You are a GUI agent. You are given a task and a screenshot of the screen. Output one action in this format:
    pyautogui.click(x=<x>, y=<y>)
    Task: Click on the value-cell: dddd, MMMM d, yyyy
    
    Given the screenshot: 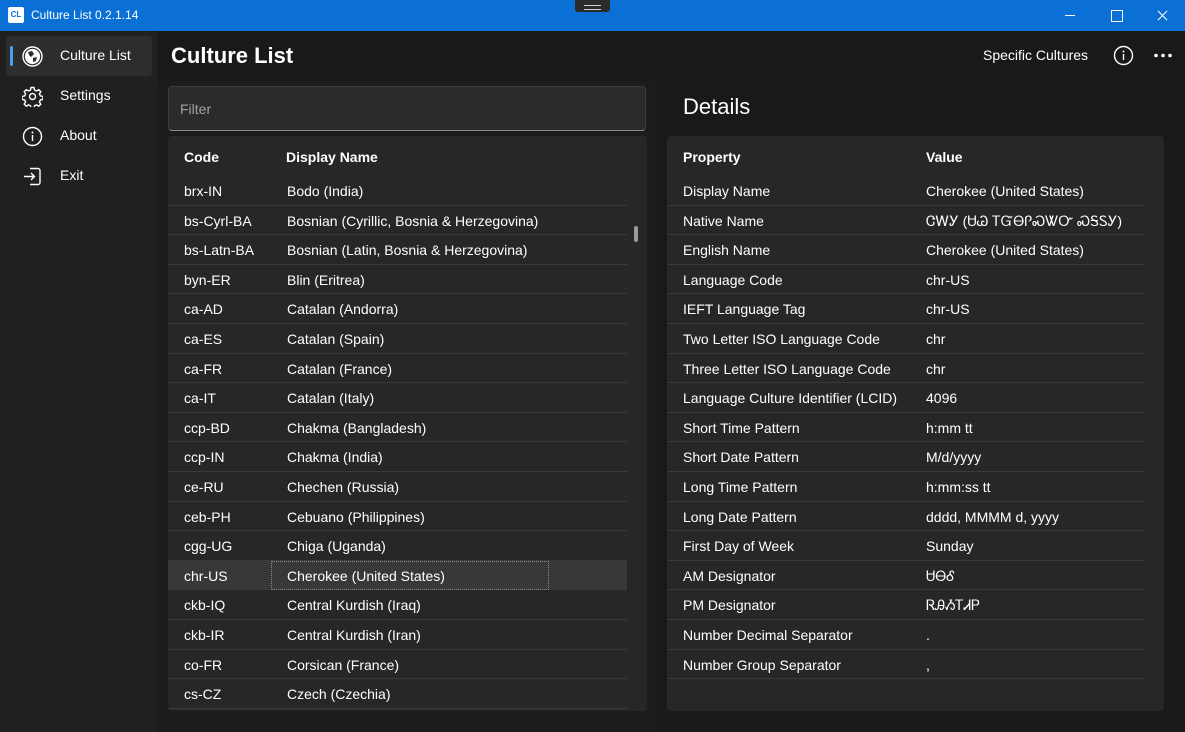 What is the action you would take?
    pyautogui.click(x=993, y=516)
    